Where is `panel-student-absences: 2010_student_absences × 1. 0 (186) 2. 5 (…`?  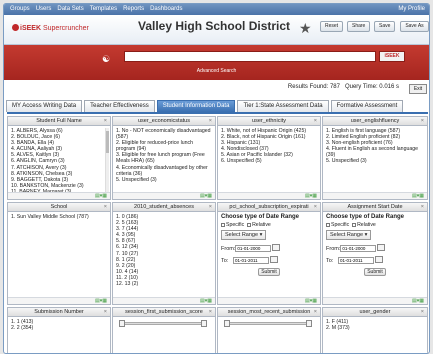 panel-student-absences: 2010_student_absences × 1. 0 (186) 2. 5 (… is located at coordinates (164, 253).